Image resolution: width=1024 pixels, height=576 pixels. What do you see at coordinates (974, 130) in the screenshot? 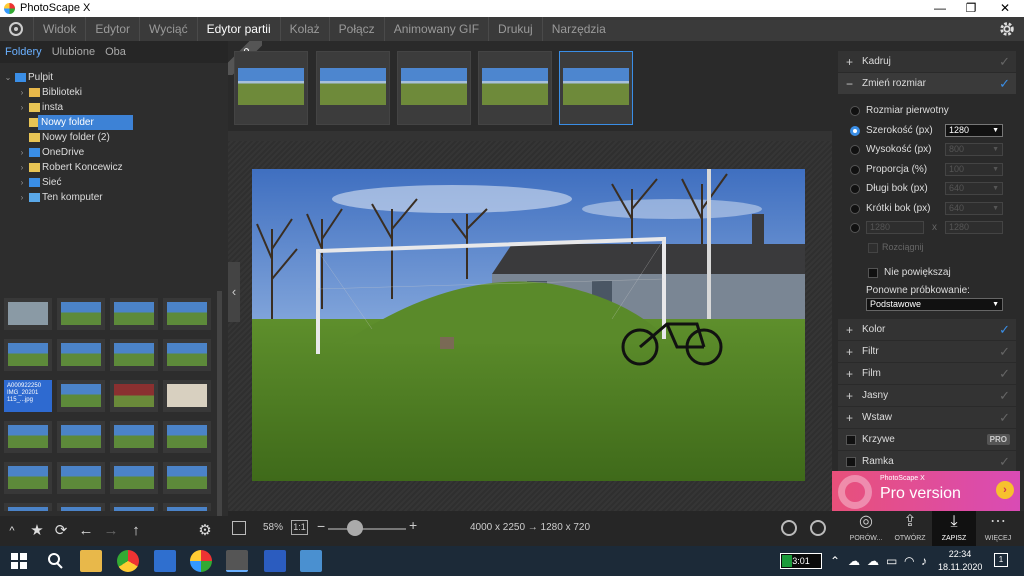
I see `resize-value-field: 1280 ▼` at bounding box center [974, 130].